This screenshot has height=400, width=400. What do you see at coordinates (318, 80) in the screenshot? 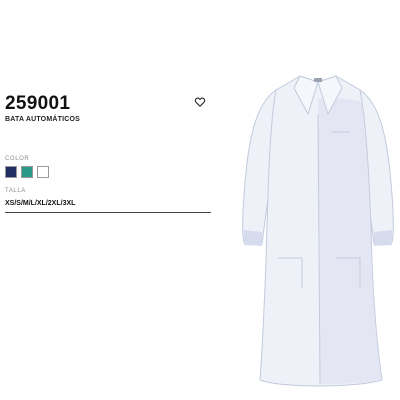
I see `neck-label` at bounding box center [318, 80].